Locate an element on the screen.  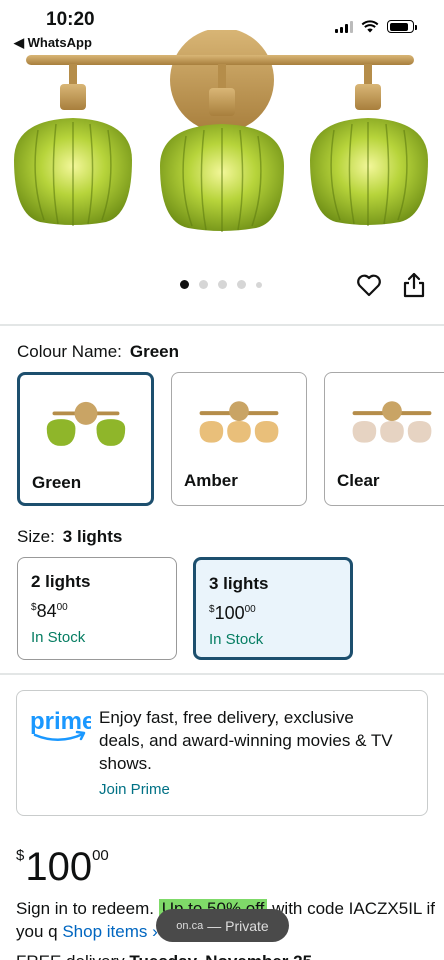
sign-in-text: Sign in to redeem. is located at coordinates (85, 908).